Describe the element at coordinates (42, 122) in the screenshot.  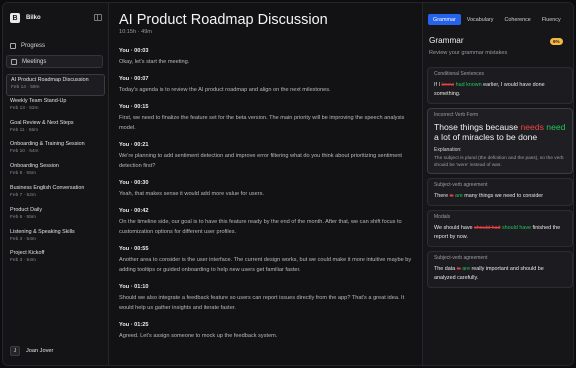
I see `session-title: Goal Review & Next Steps` at that location.